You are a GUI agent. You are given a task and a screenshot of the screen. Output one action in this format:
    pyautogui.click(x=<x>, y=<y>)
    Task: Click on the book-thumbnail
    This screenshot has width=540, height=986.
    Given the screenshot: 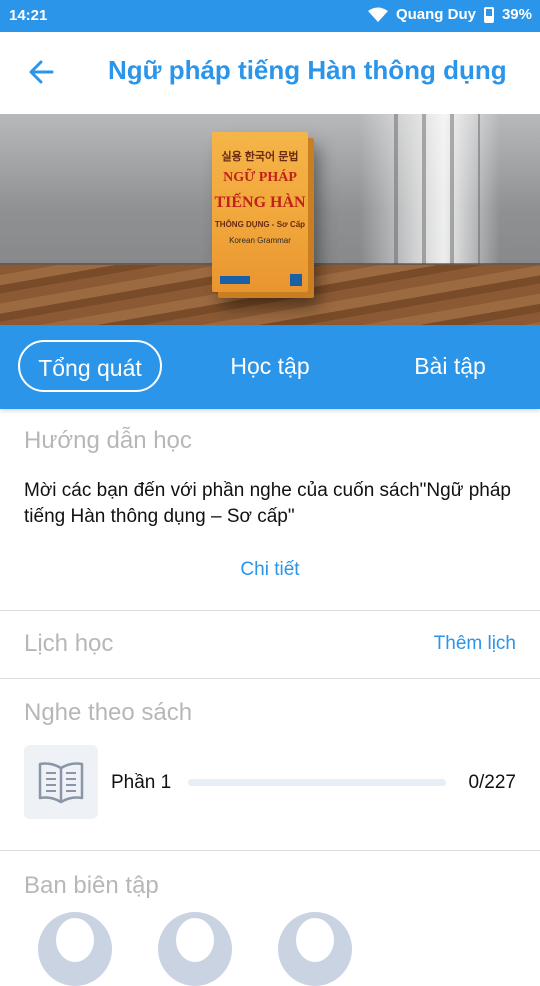 What is the action you would take?
    pyautogui.click(x=61, y=782)
    